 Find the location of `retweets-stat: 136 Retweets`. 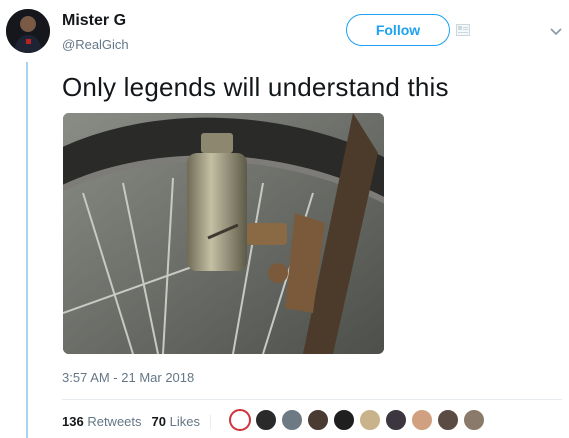

retweets-stat: 136 Retweets is located at coordinates (102, 421).